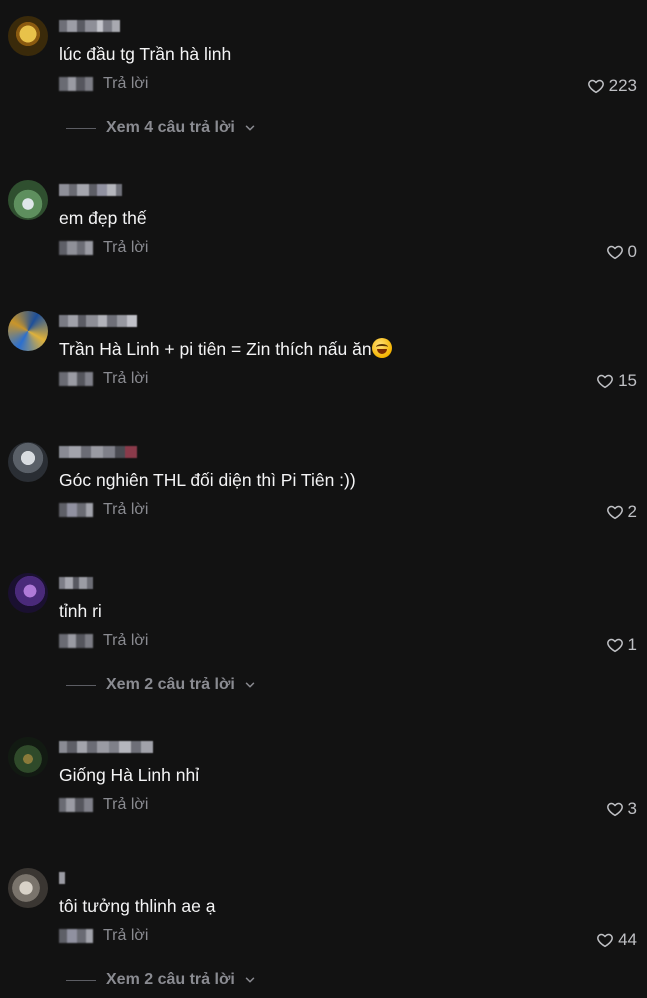 This screenshot has height=998, width=647. I want to click on like-button: 2, so click(621, 512).